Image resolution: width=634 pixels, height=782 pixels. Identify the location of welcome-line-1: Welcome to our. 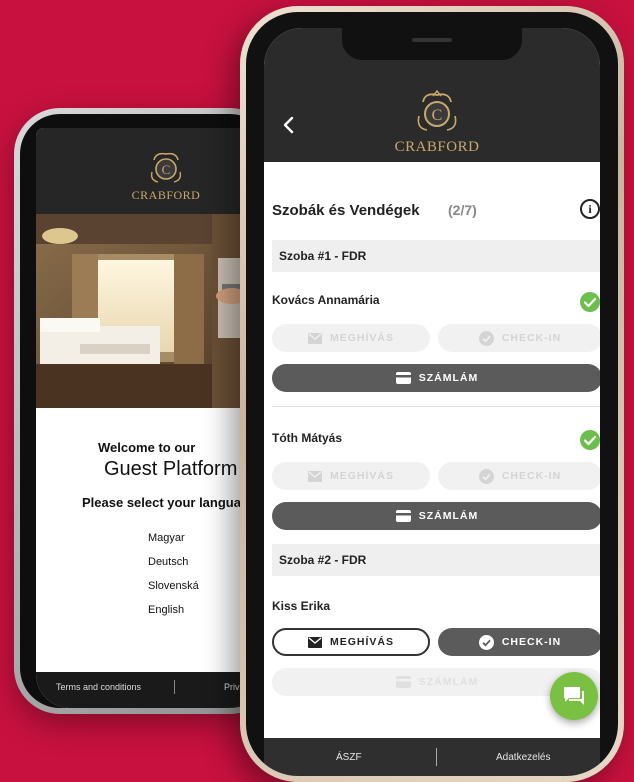
(147, 447).